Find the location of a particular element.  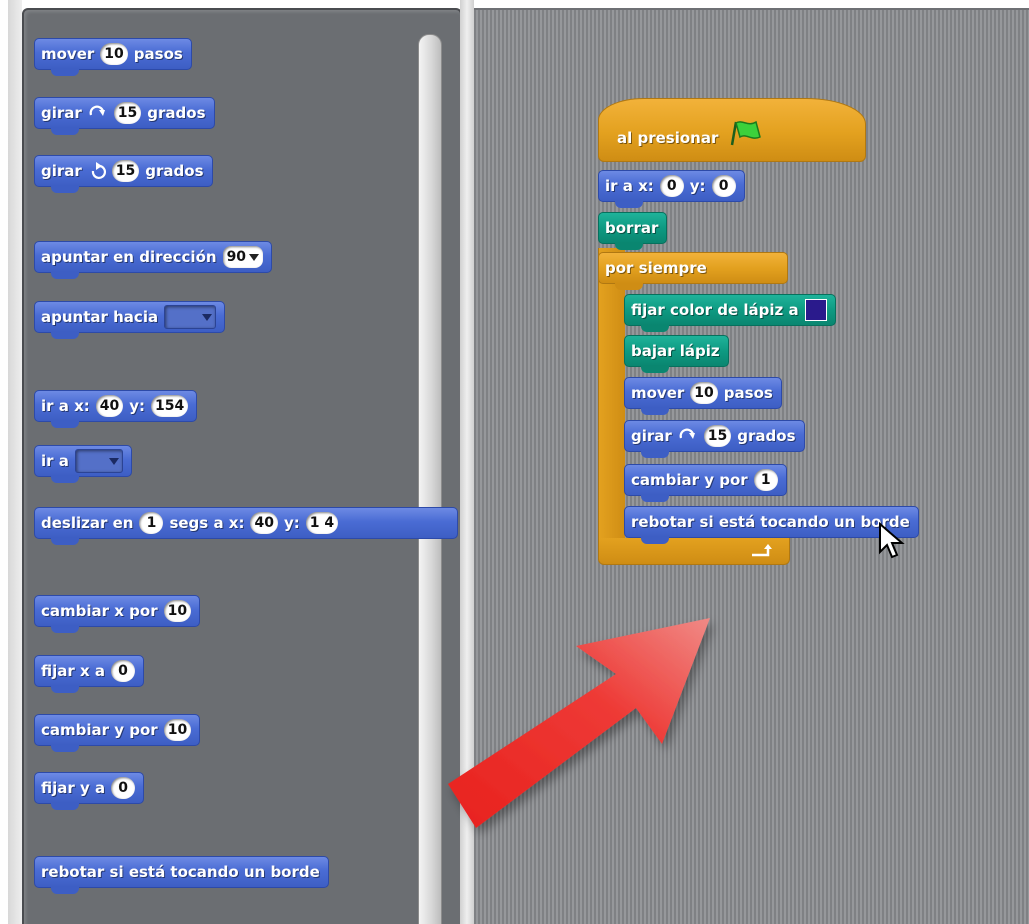

script-block-move: mover 10 pasos is located at coordinates (703, 396).